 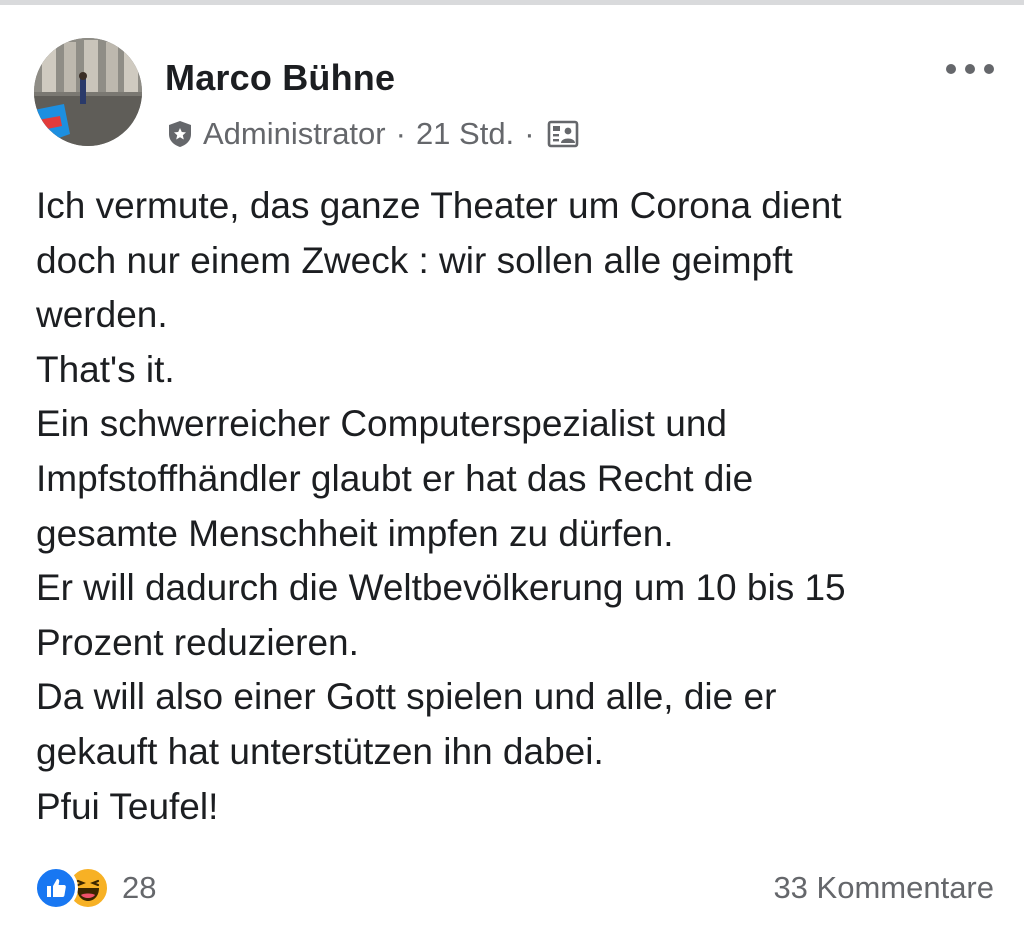 What do you see at coordinates (355, 533) in the screenshot?
I see `post-text-line: gesamte Menschheit impfen zu dürfen.` at bounding box center [355, 533].